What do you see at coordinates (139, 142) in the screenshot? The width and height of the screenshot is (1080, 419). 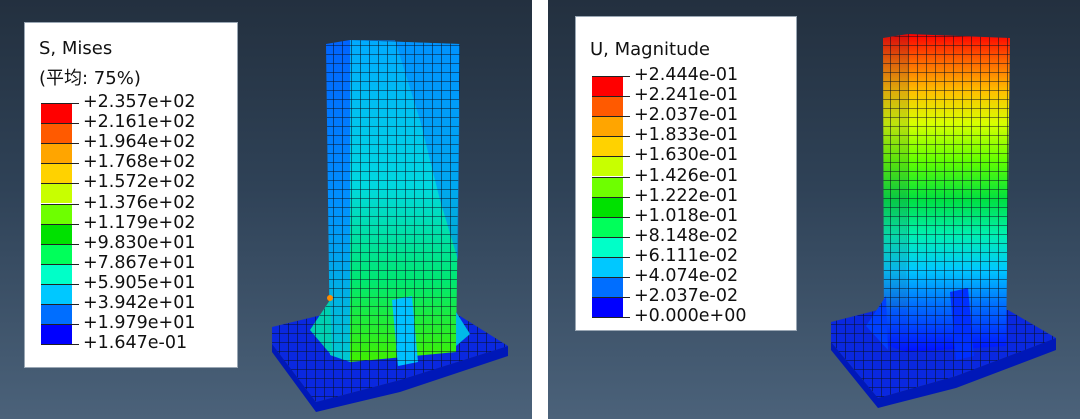 I see `stress-tick-label: +1.964e+02` at bounding box center [139, 142].